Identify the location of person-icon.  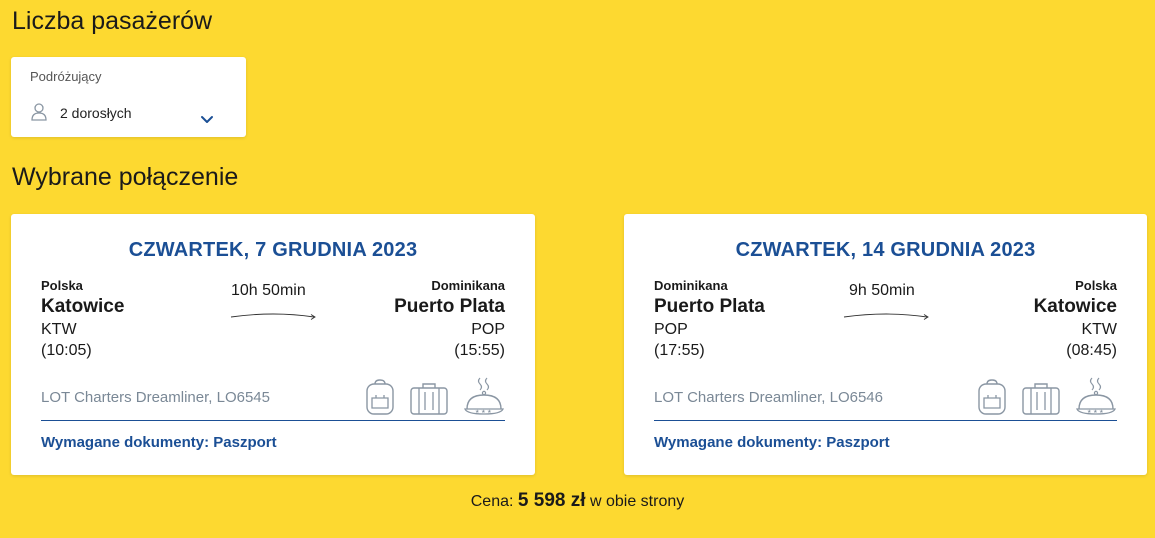
(39, 112).